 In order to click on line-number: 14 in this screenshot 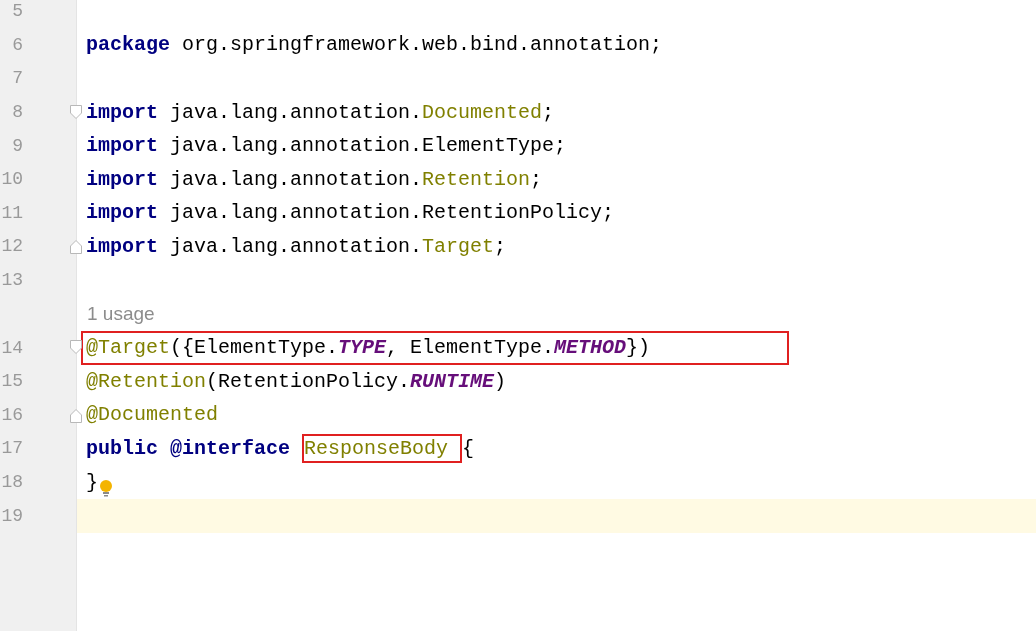, I will do `click(11, 348)`.